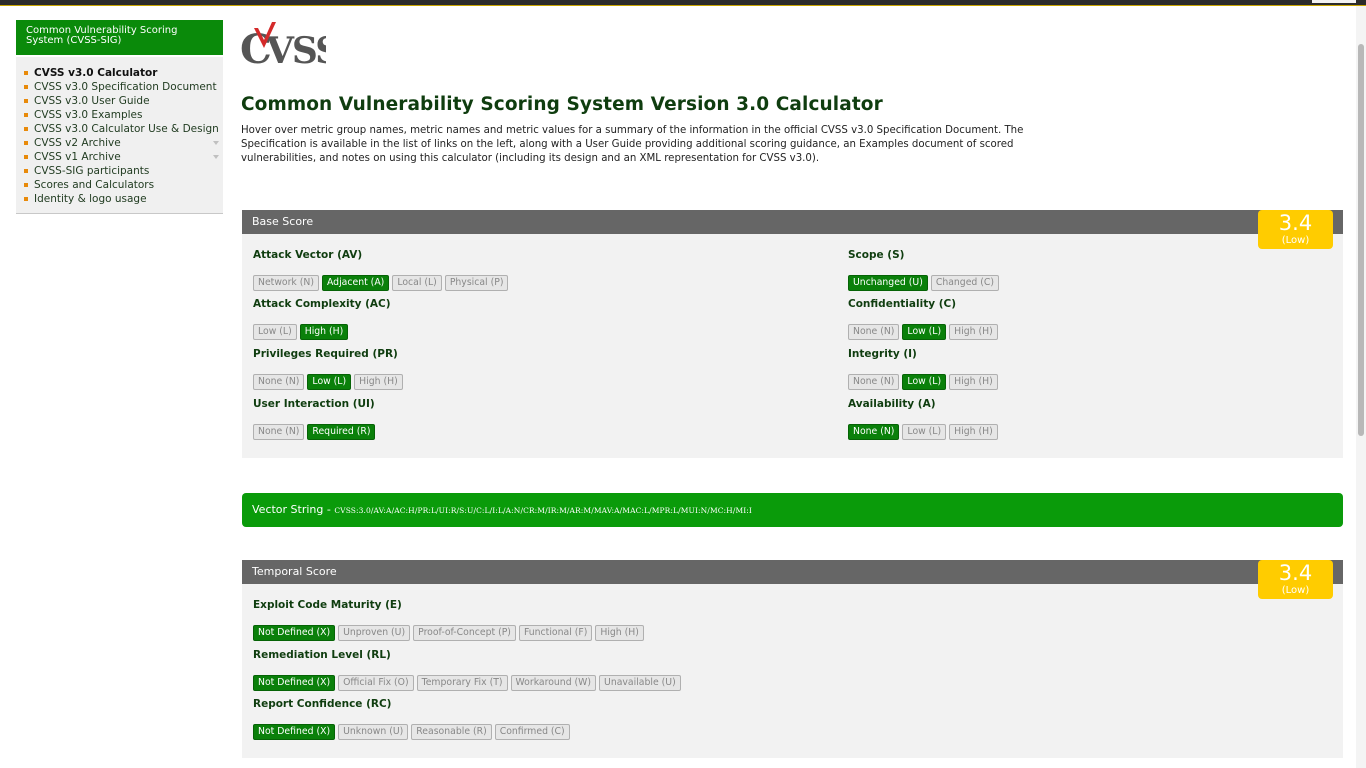 This screenshot has width=1366, height=768. What do you see at coordinates (892, 404) in the screenshot?
I see `metric-name: Availability (A)` at bounding box center [892, 404].